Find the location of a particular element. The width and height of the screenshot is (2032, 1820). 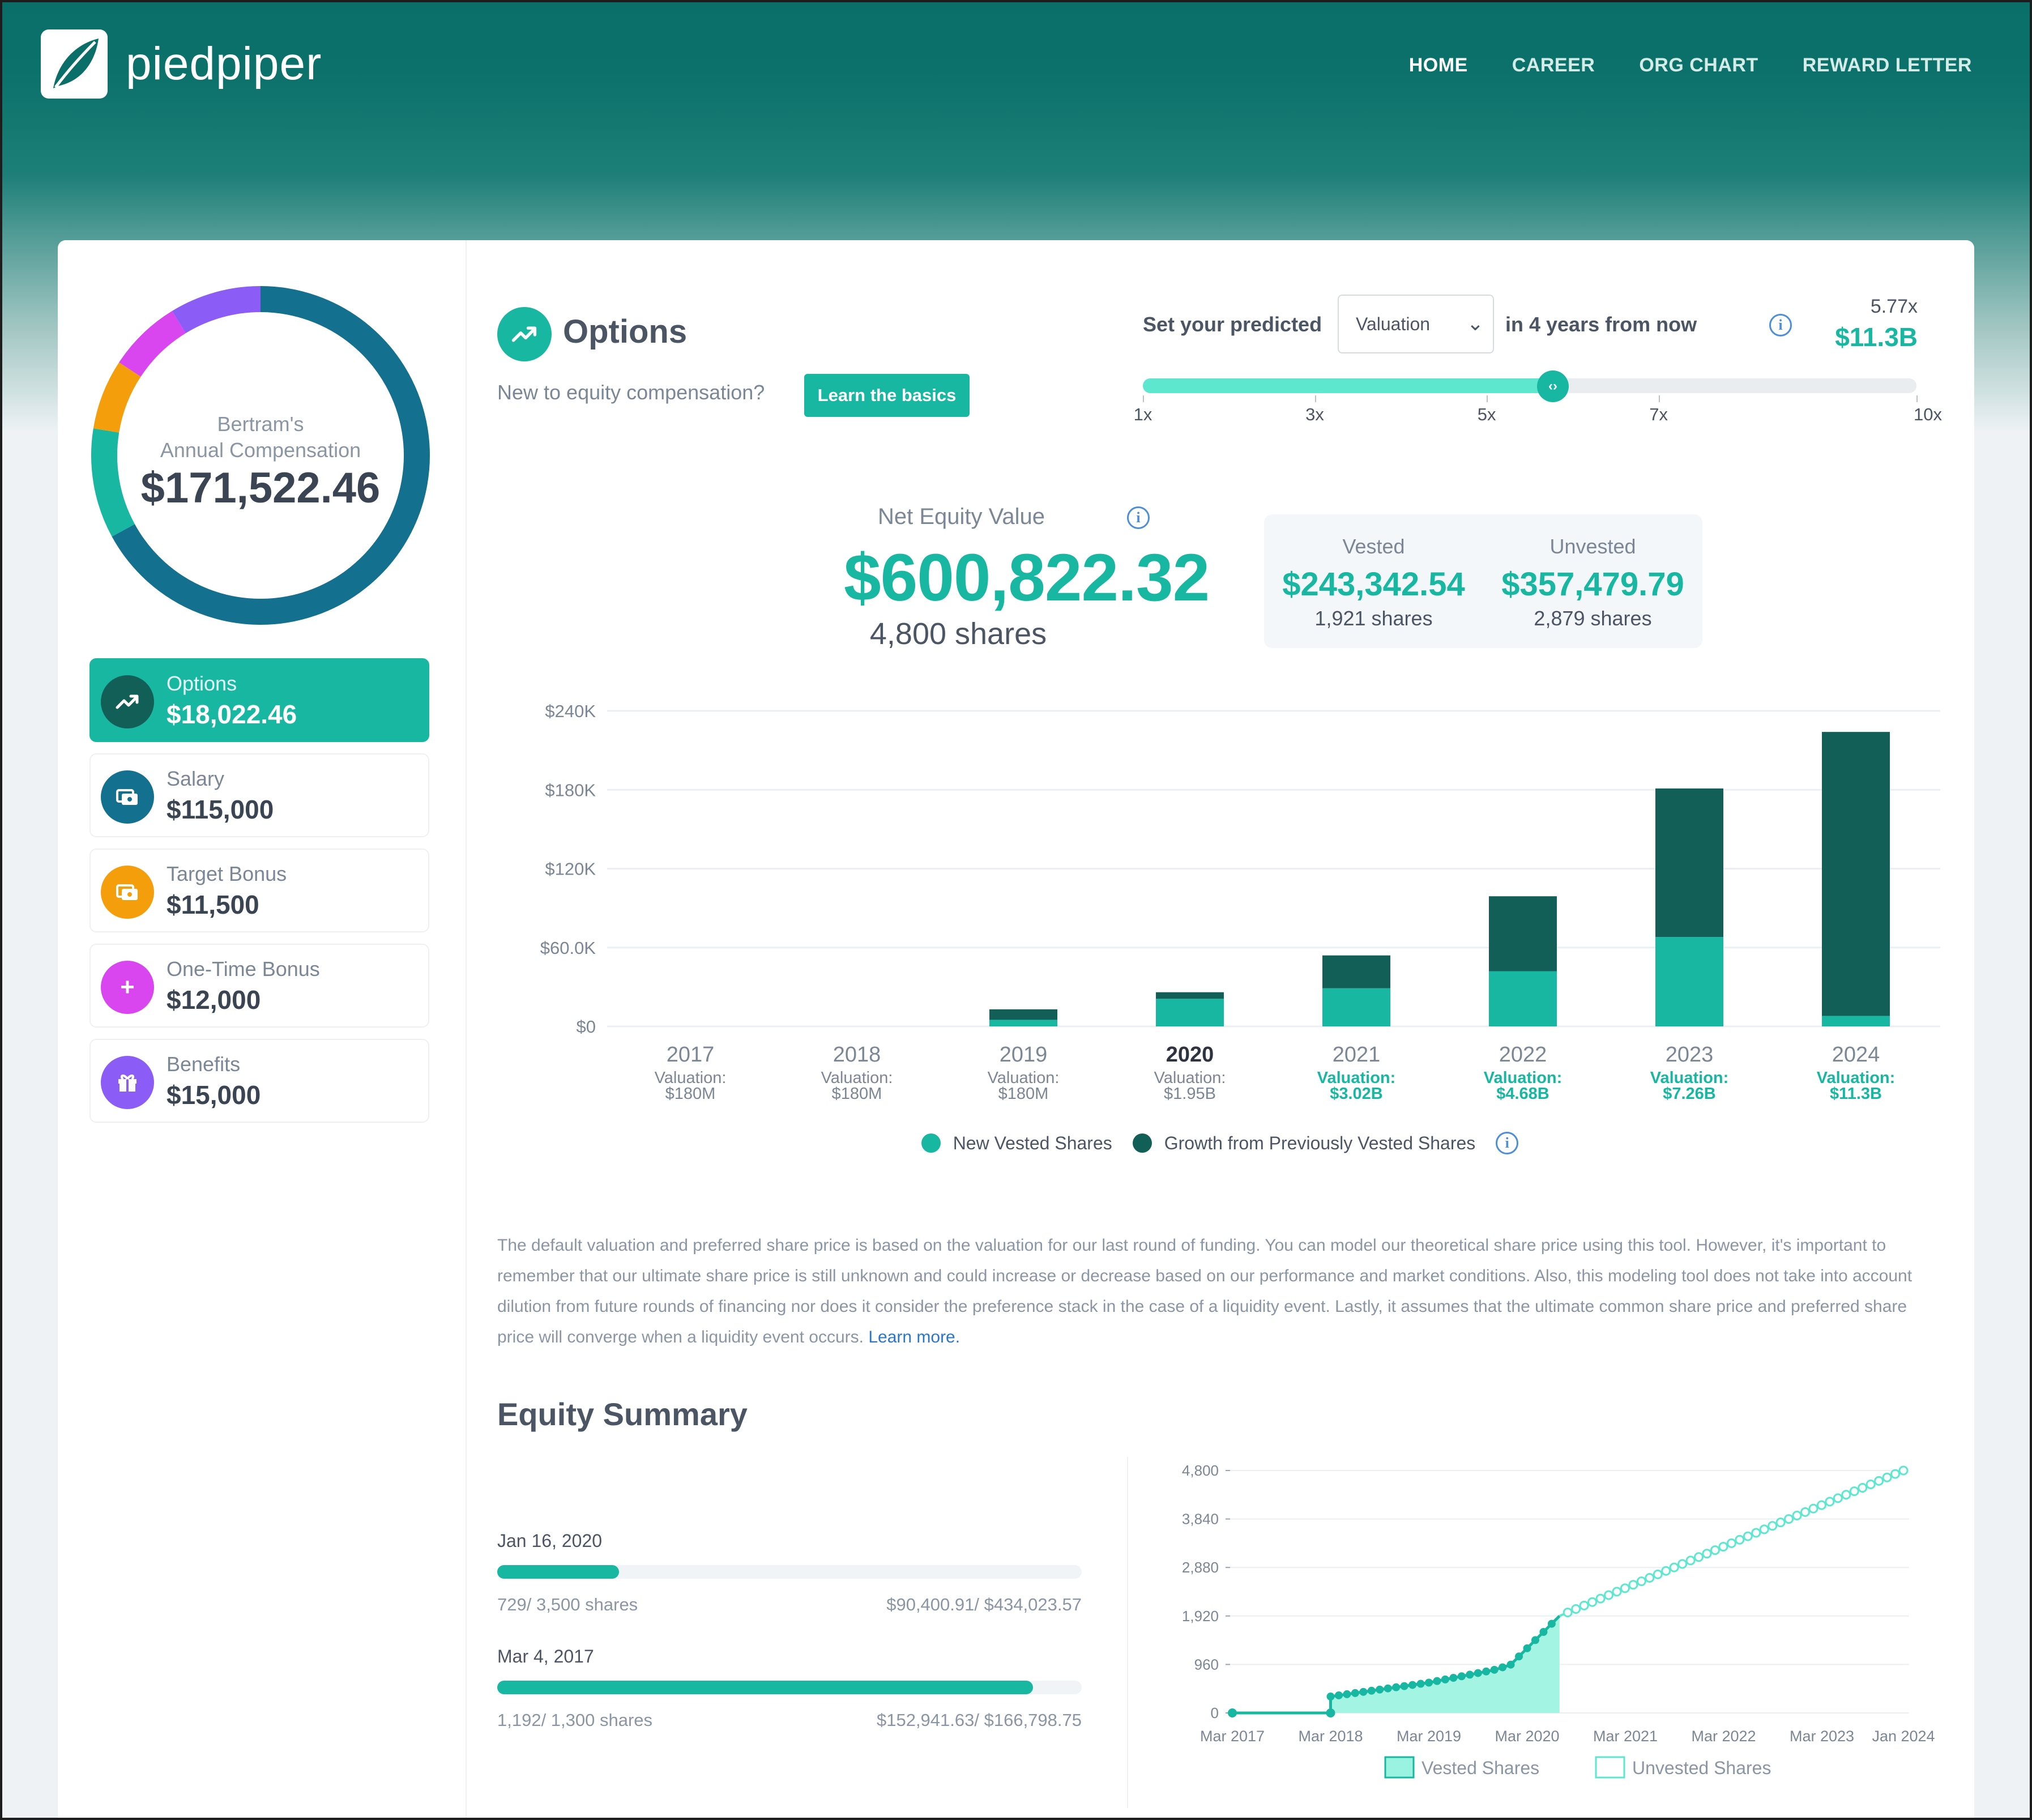

learn-more-link: Learn more. is located at coordinates (914, 1337).